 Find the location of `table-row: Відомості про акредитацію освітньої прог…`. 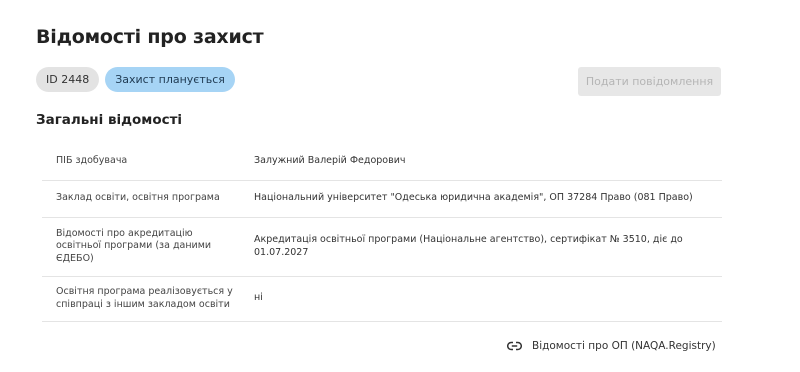

table-row: Відомості про акредитацію освітньої прог… is located at coordinates (382, 246).